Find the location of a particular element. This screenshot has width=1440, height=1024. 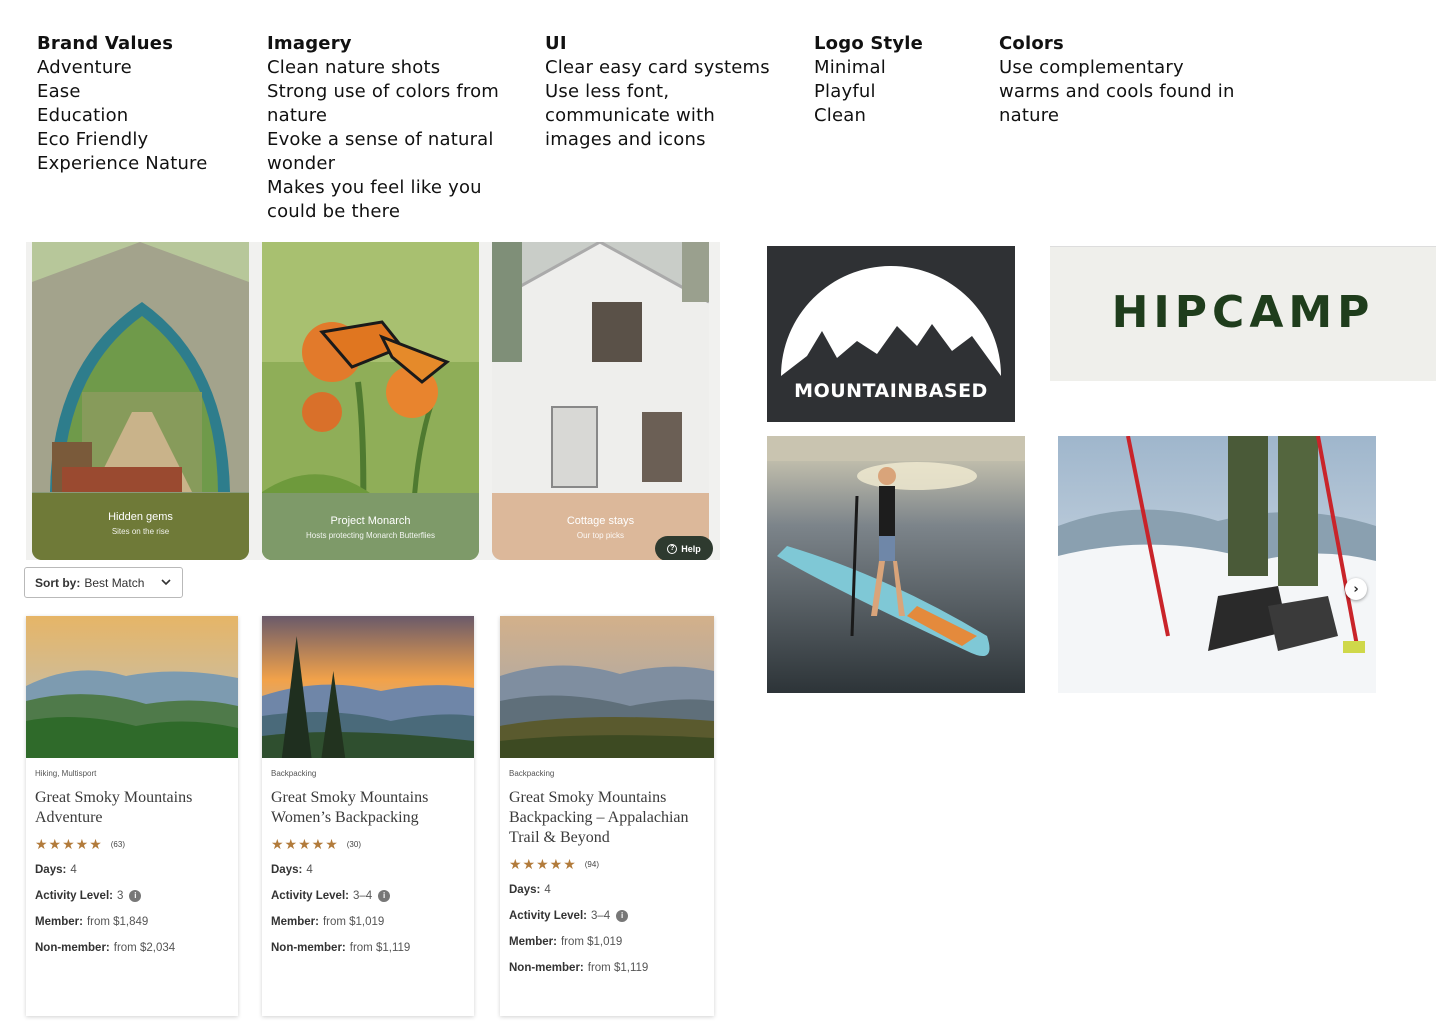

column-line: Clean is located at coordinates (840, 115).